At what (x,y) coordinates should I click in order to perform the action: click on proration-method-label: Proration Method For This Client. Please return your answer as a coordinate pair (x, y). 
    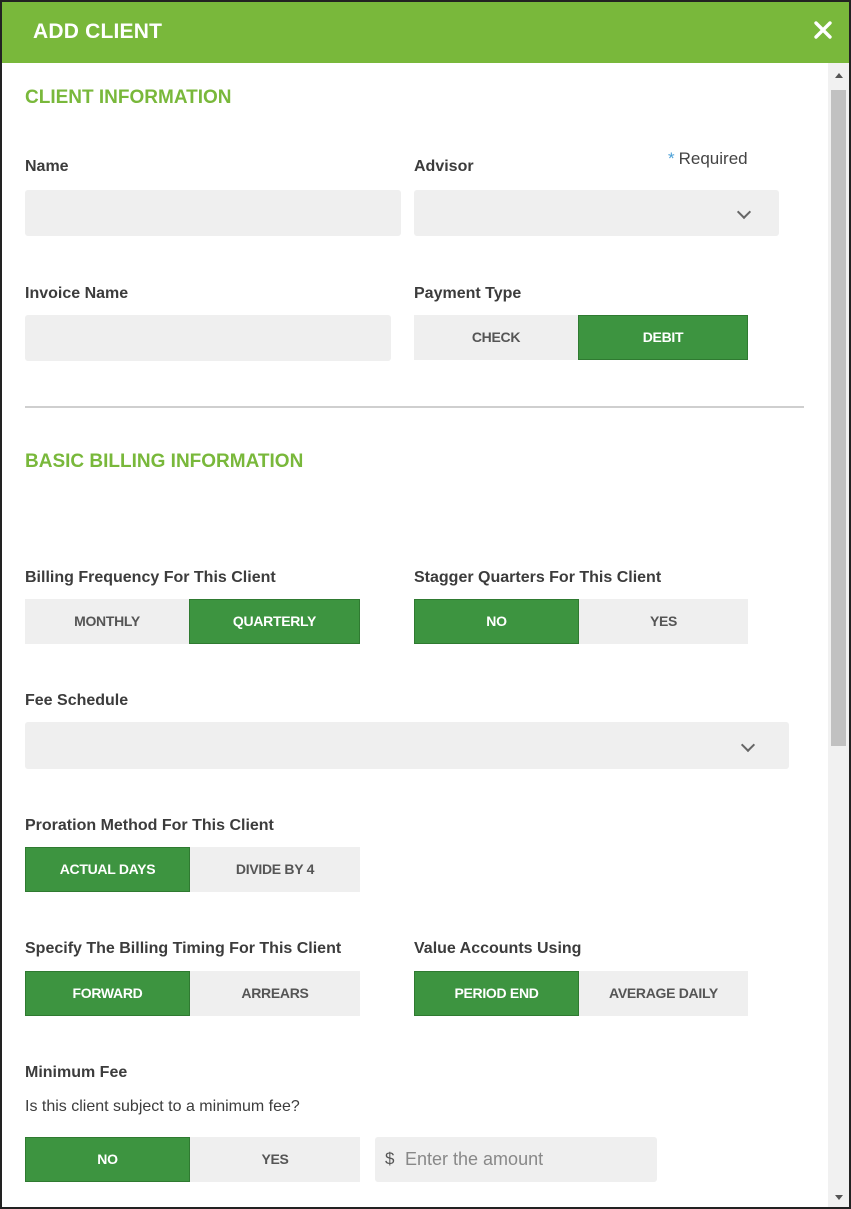
    Looking at the image, I should click on (149, 825).